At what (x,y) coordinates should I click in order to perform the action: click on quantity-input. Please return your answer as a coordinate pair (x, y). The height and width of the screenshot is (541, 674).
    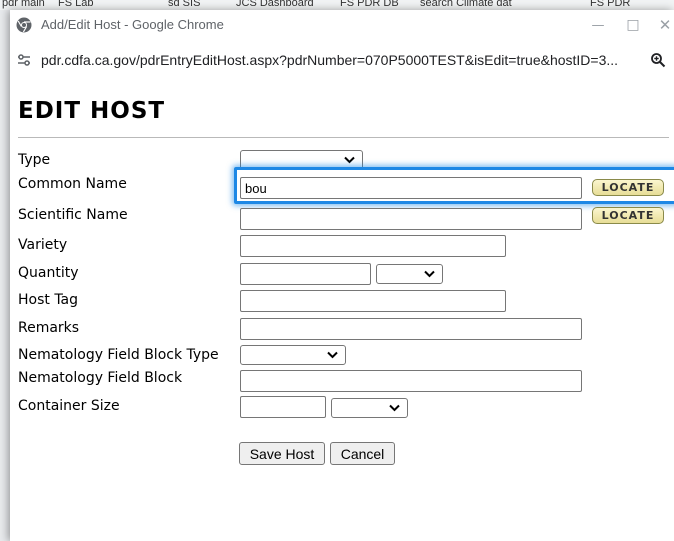
    Looking at the image, I should click on (305, 274).